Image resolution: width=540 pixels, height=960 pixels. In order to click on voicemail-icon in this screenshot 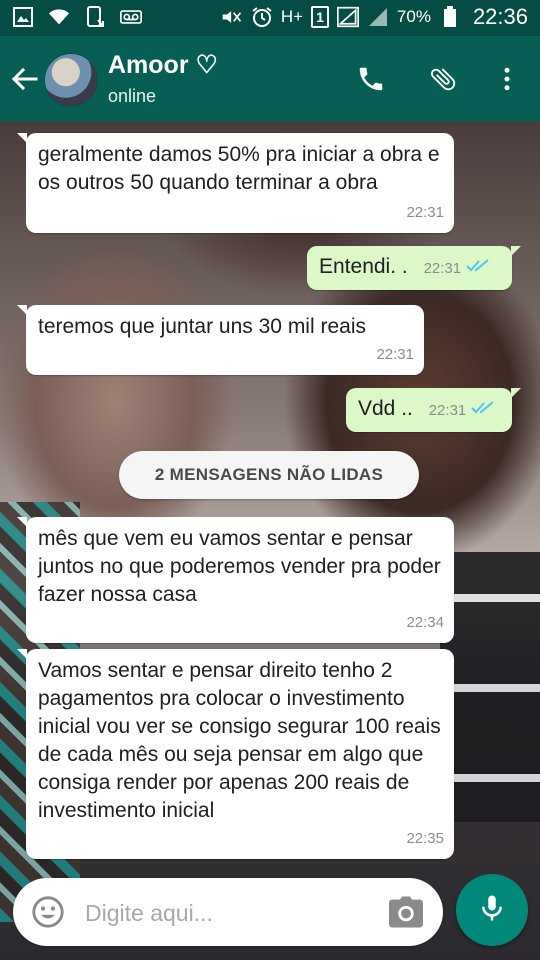, I will do `click(131, 17)`.